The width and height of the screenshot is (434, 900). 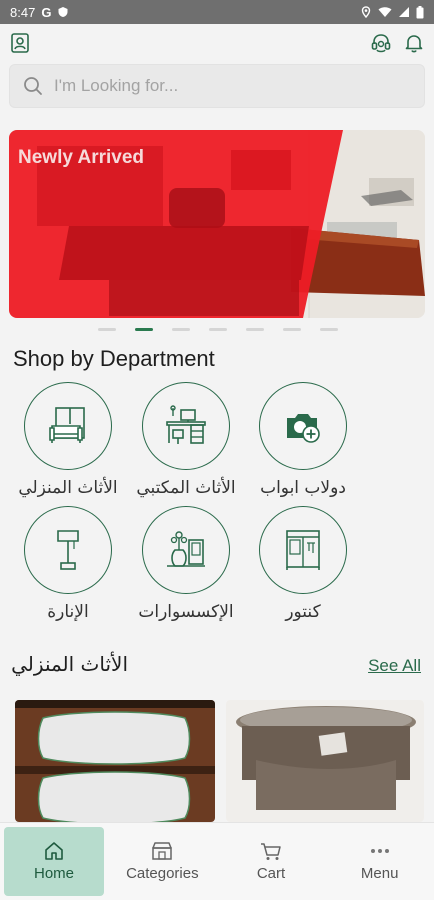 I want to click on department-label: الأثاث المكتبي, so click(x=186, y=488).